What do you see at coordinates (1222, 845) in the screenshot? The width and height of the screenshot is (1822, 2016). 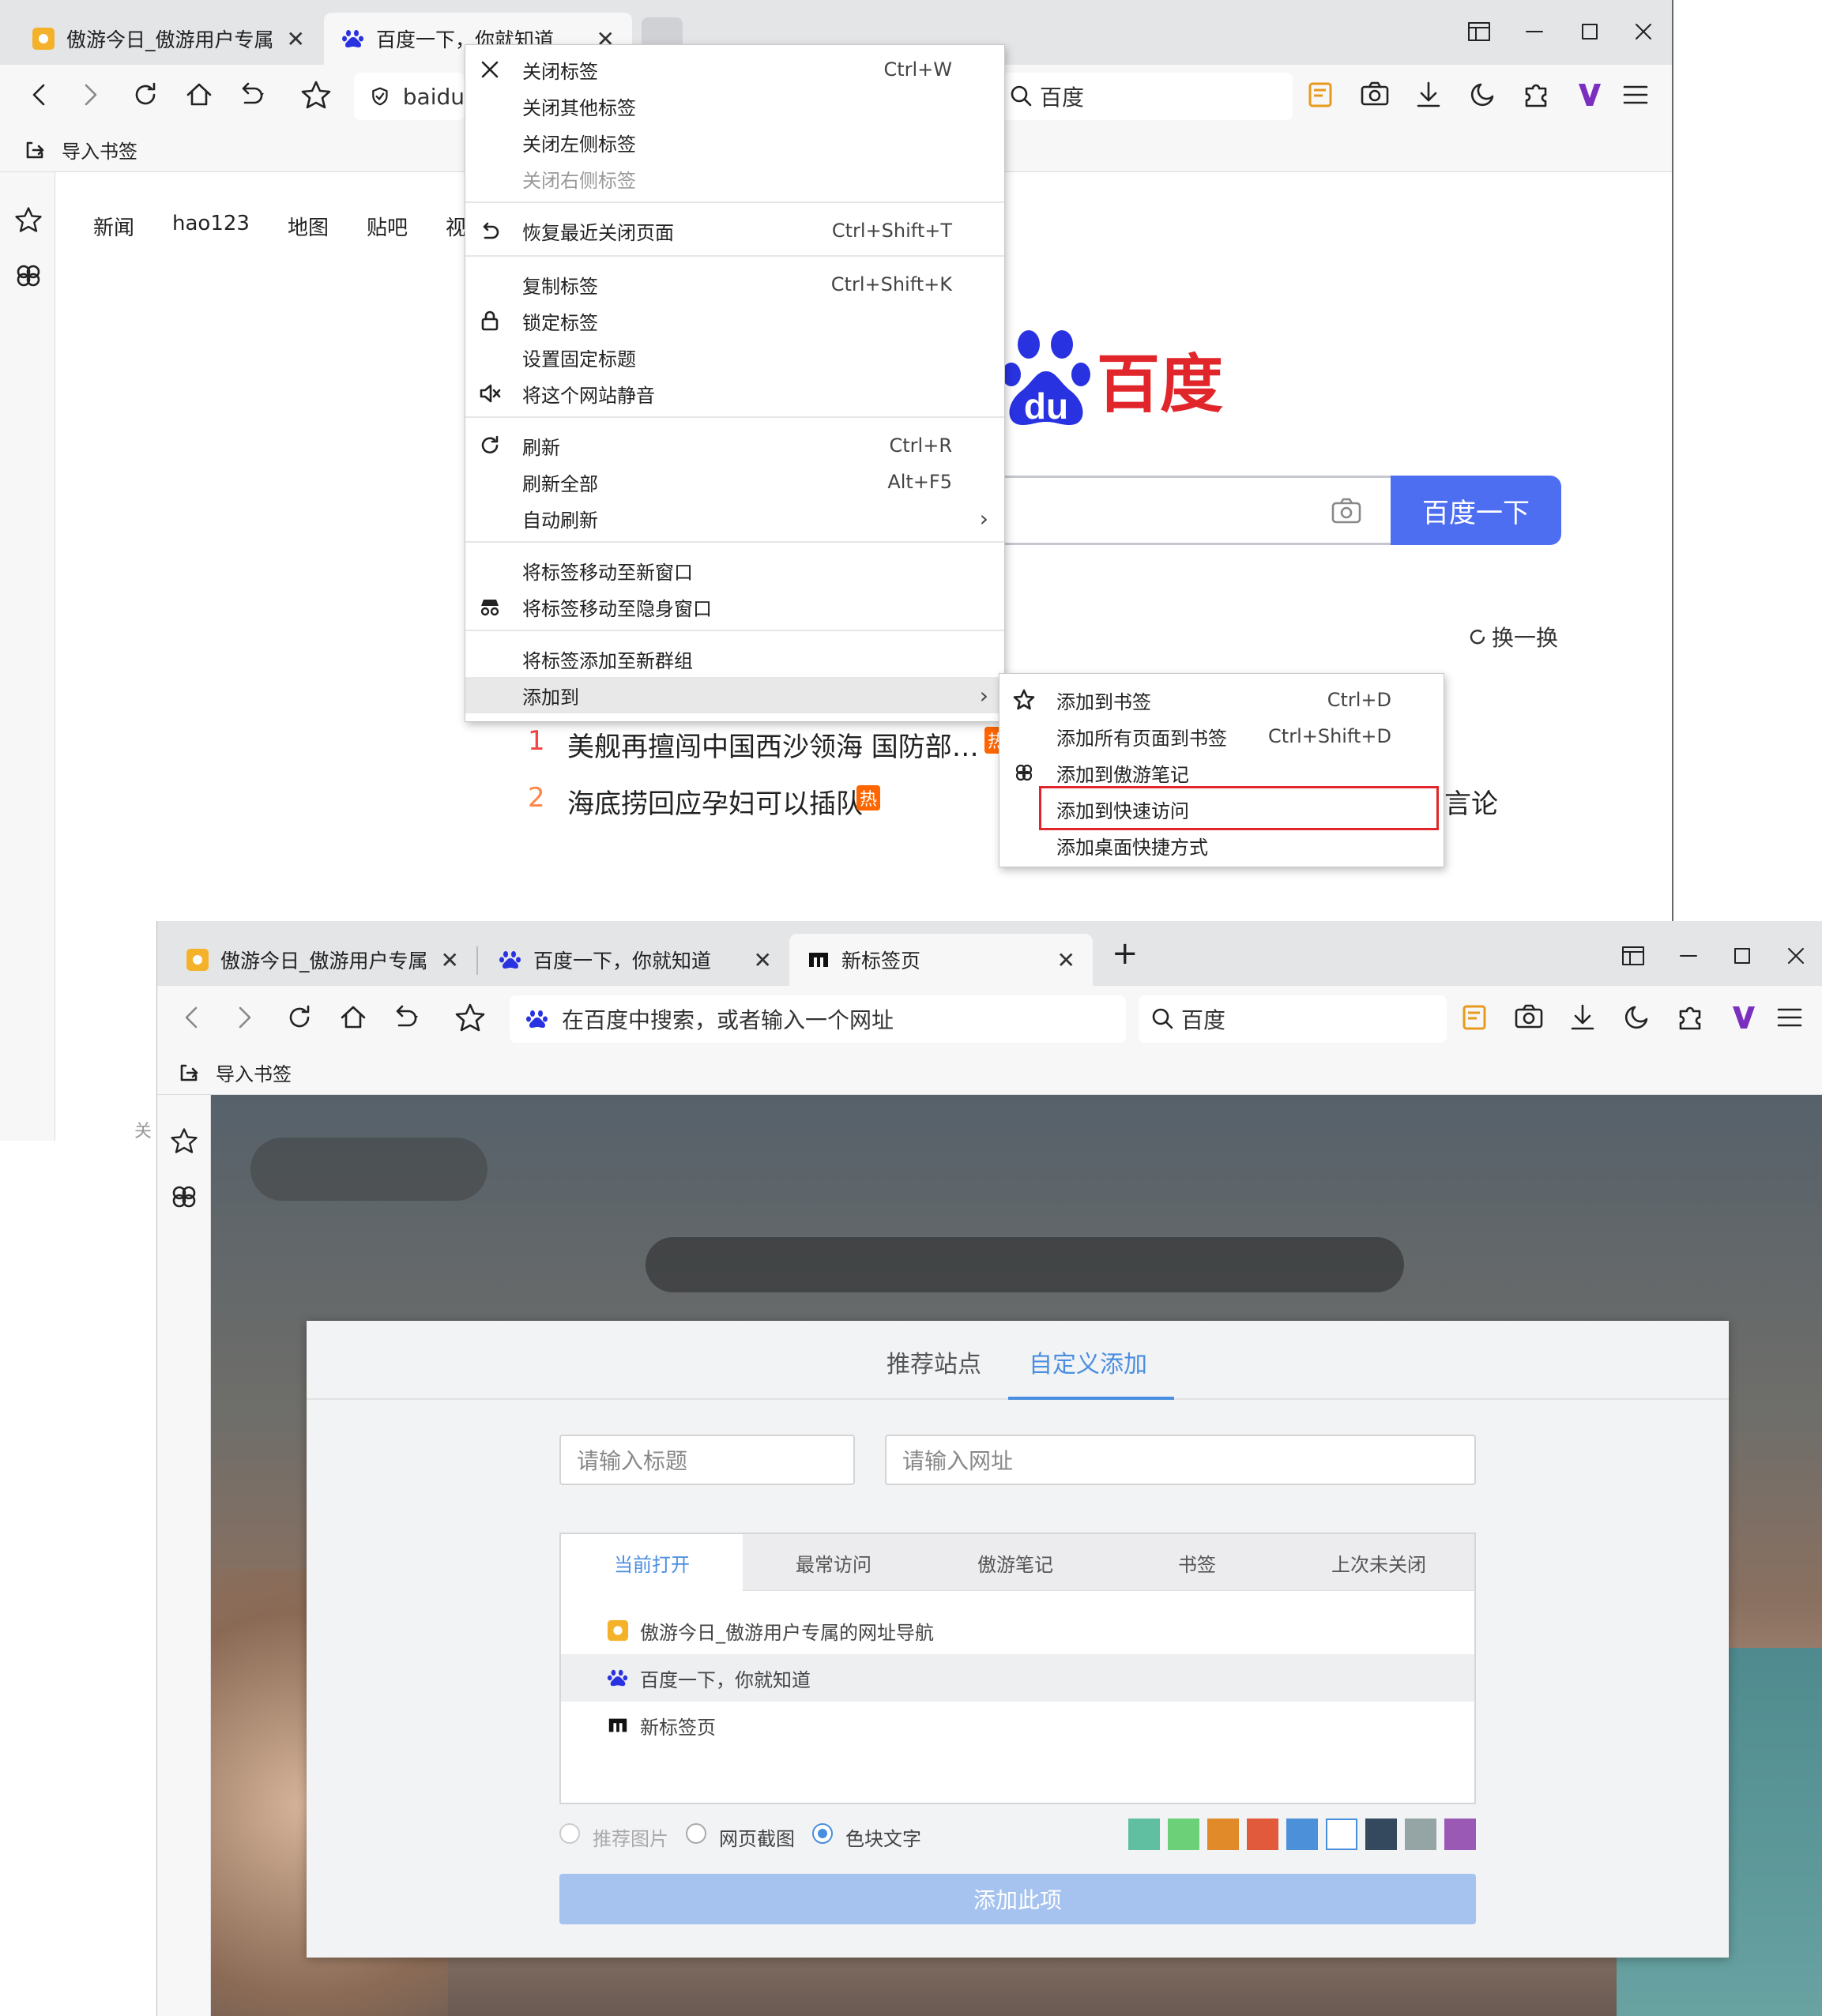 I see `submenu-add-desktop-shortcut: 添加桌面快捷方式` at bounding box center [1222, 845].